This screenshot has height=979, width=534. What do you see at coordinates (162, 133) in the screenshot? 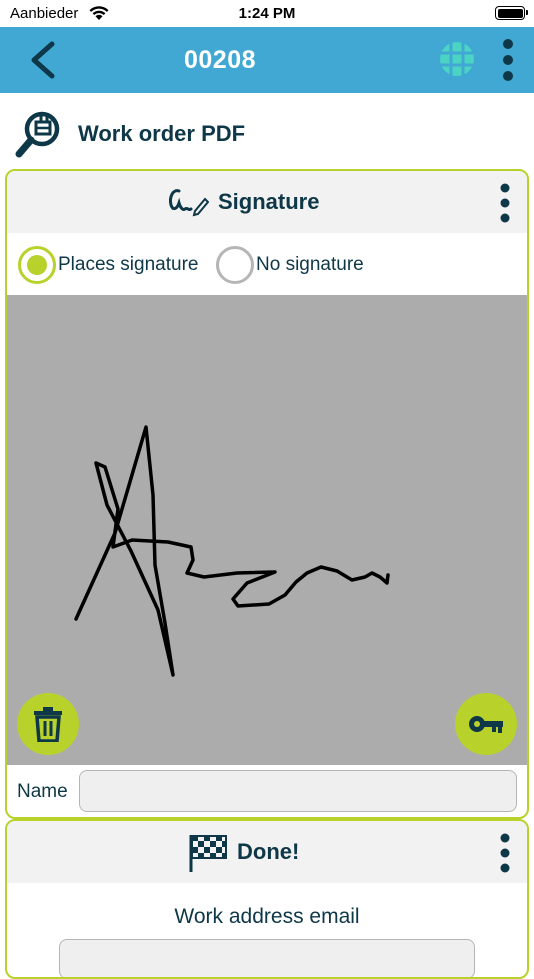
I see `page-title: Work order PDF` at bounding box center [162, 133].